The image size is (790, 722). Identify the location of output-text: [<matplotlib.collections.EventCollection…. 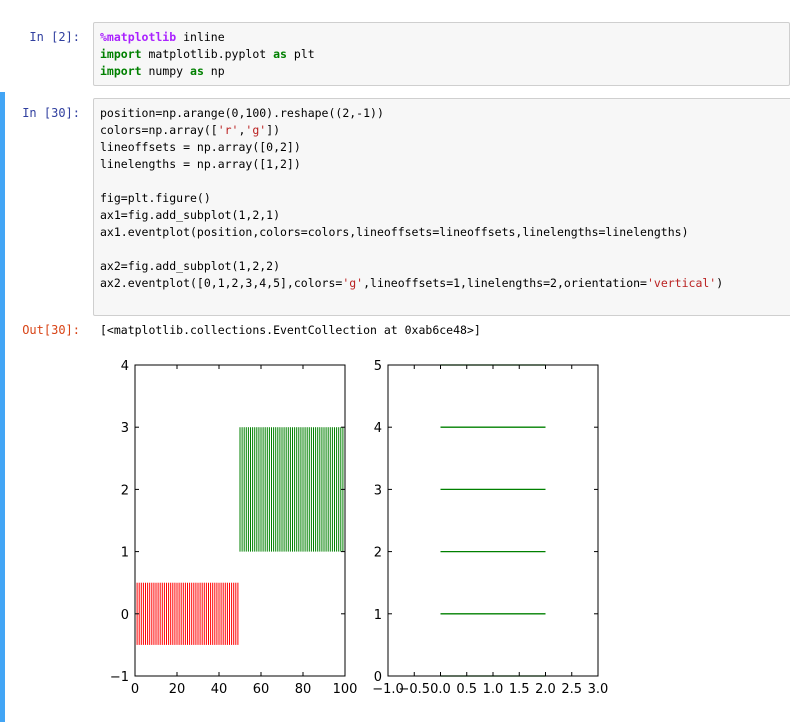
(290, 330).